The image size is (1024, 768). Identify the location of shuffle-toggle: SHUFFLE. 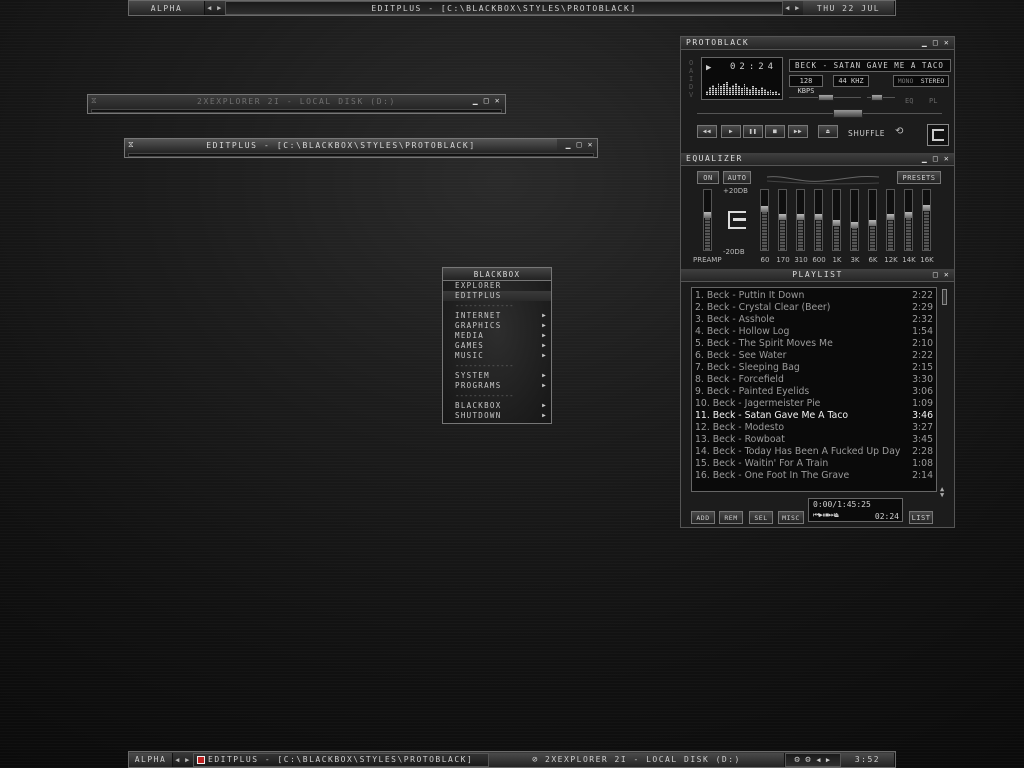
(866, 133).